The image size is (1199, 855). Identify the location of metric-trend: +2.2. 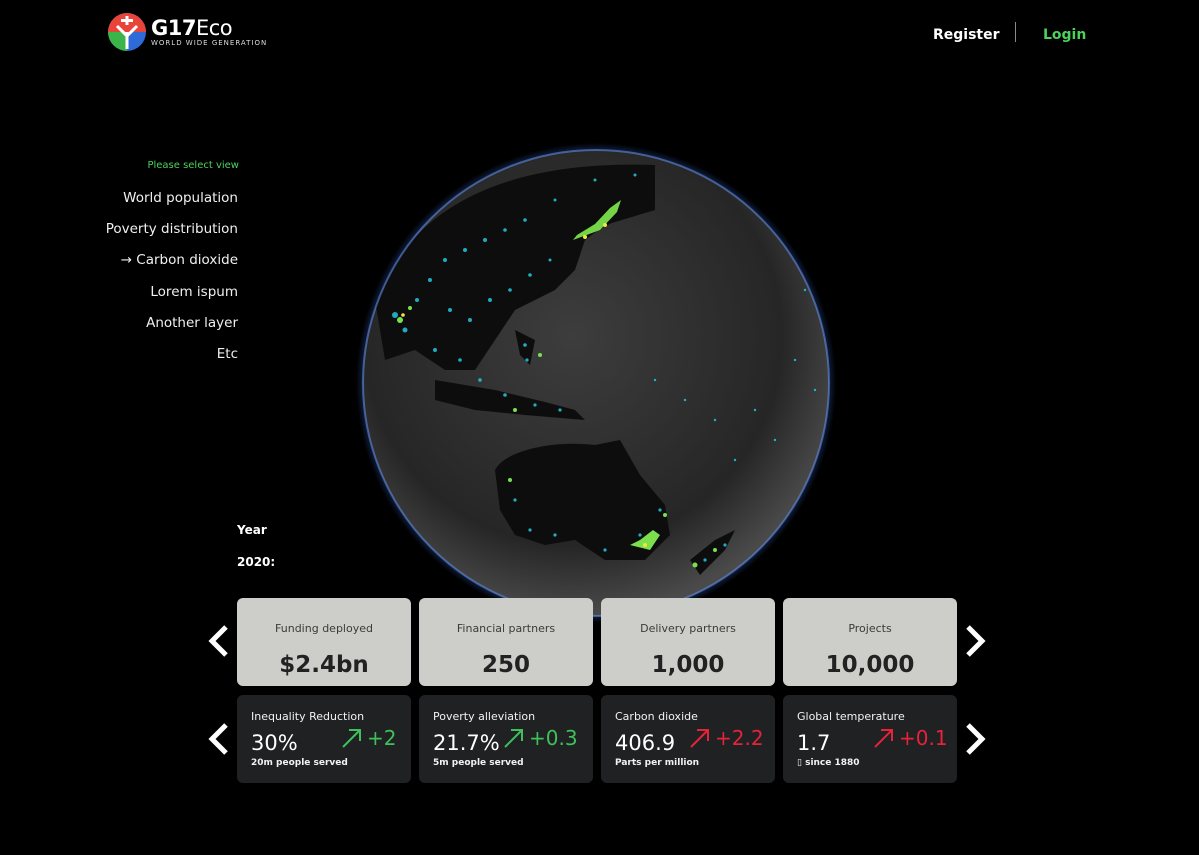
(726, 738).